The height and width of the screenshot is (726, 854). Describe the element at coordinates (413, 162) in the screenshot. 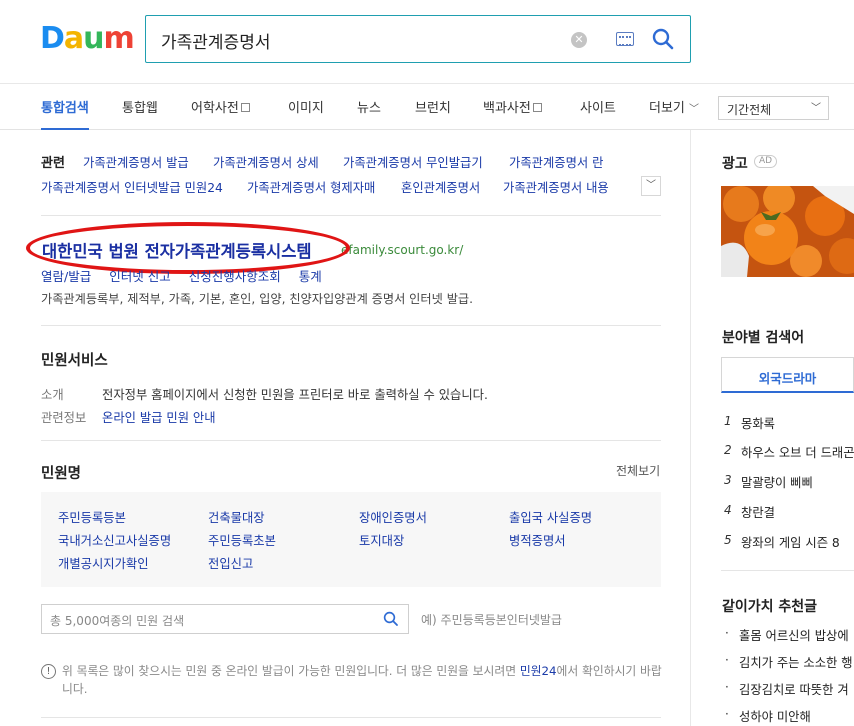

I see `related-link: 가족관계증명서 무인발급기` at that location.